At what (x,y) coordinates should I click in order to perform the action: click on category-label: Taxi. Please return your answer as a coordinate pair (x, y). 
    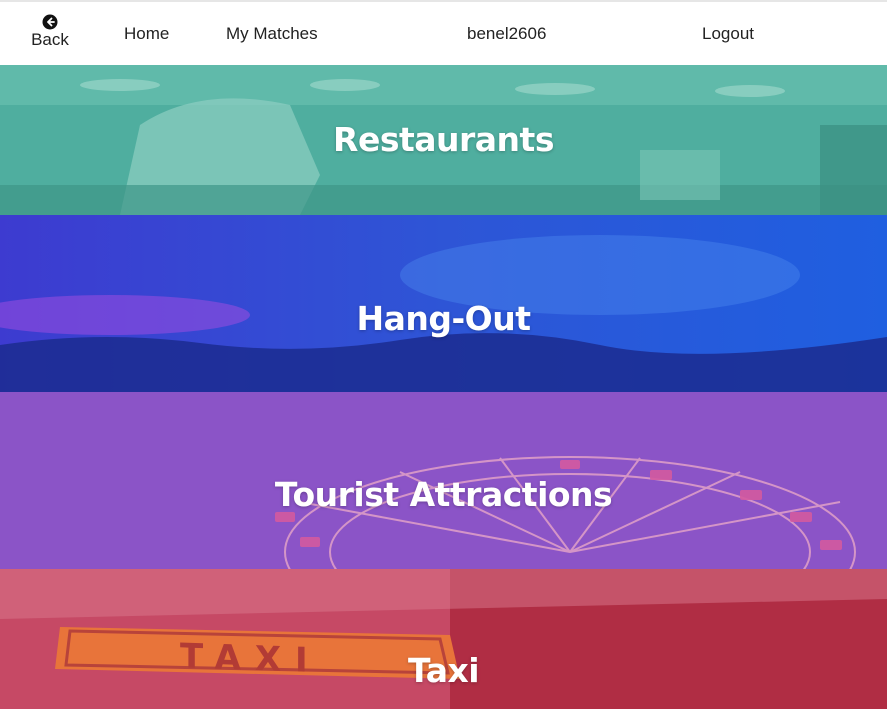
    Looking at the image, I should click on (443, 670).